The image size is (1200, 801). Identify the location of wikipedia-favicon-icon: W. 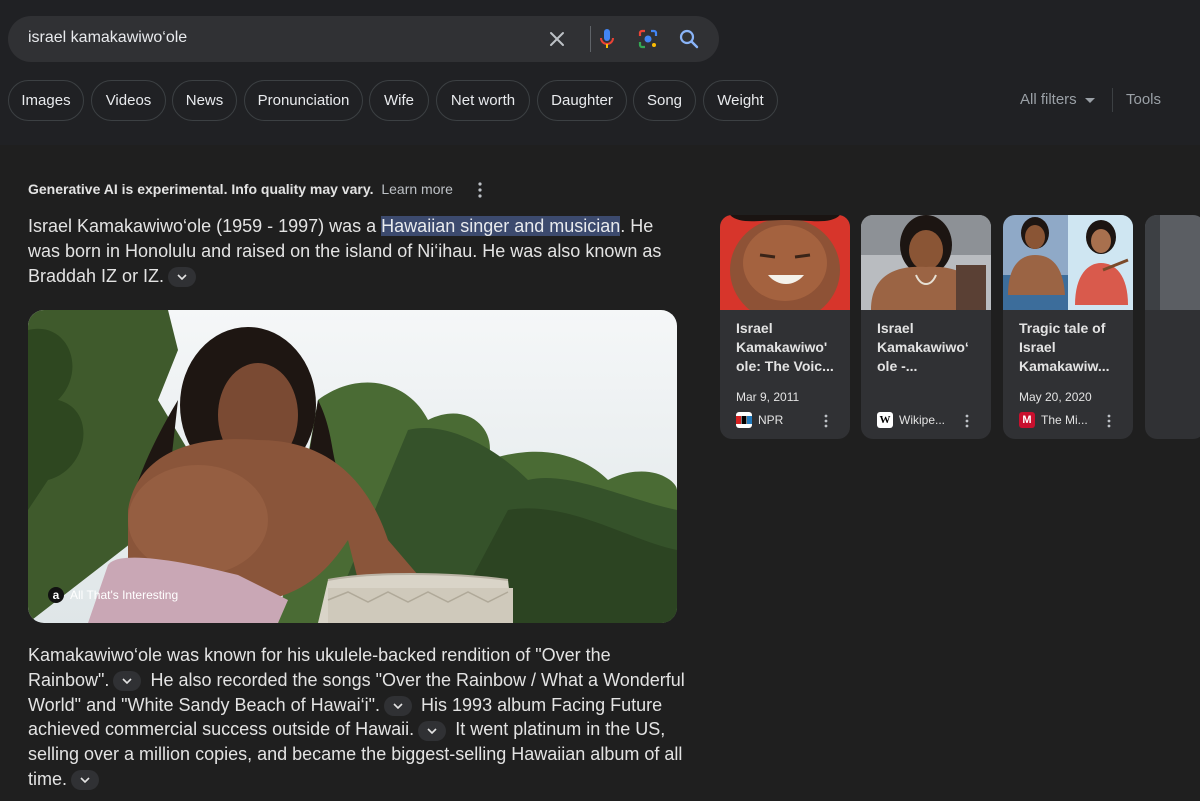
(885, 420).